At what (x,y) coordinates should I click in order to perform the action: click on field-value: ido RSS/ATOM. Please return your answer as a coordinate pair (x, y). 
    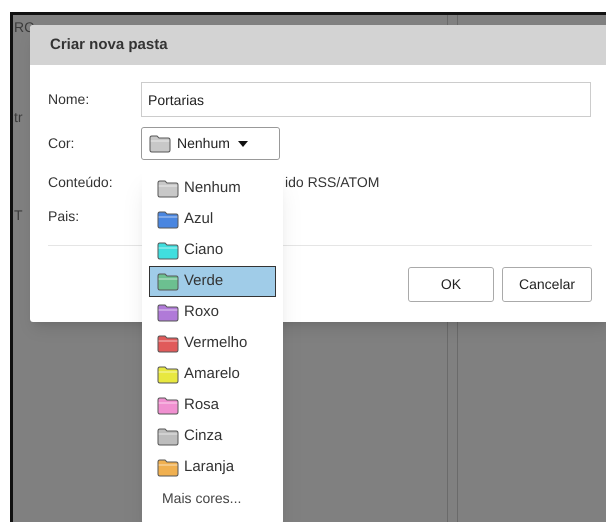
    Looking at the image, I should click on (332, 182).